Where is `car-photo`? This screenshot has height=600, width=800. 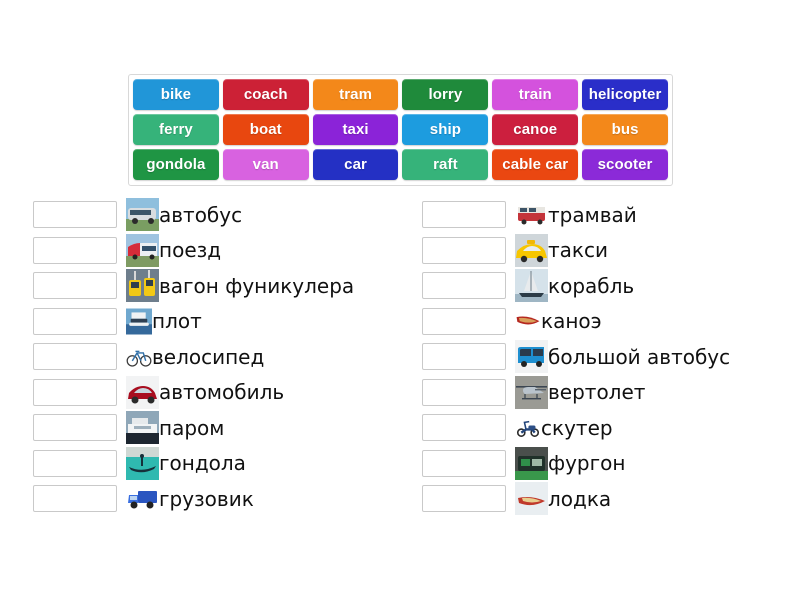
car-photo is located at coordinates (142, 392).